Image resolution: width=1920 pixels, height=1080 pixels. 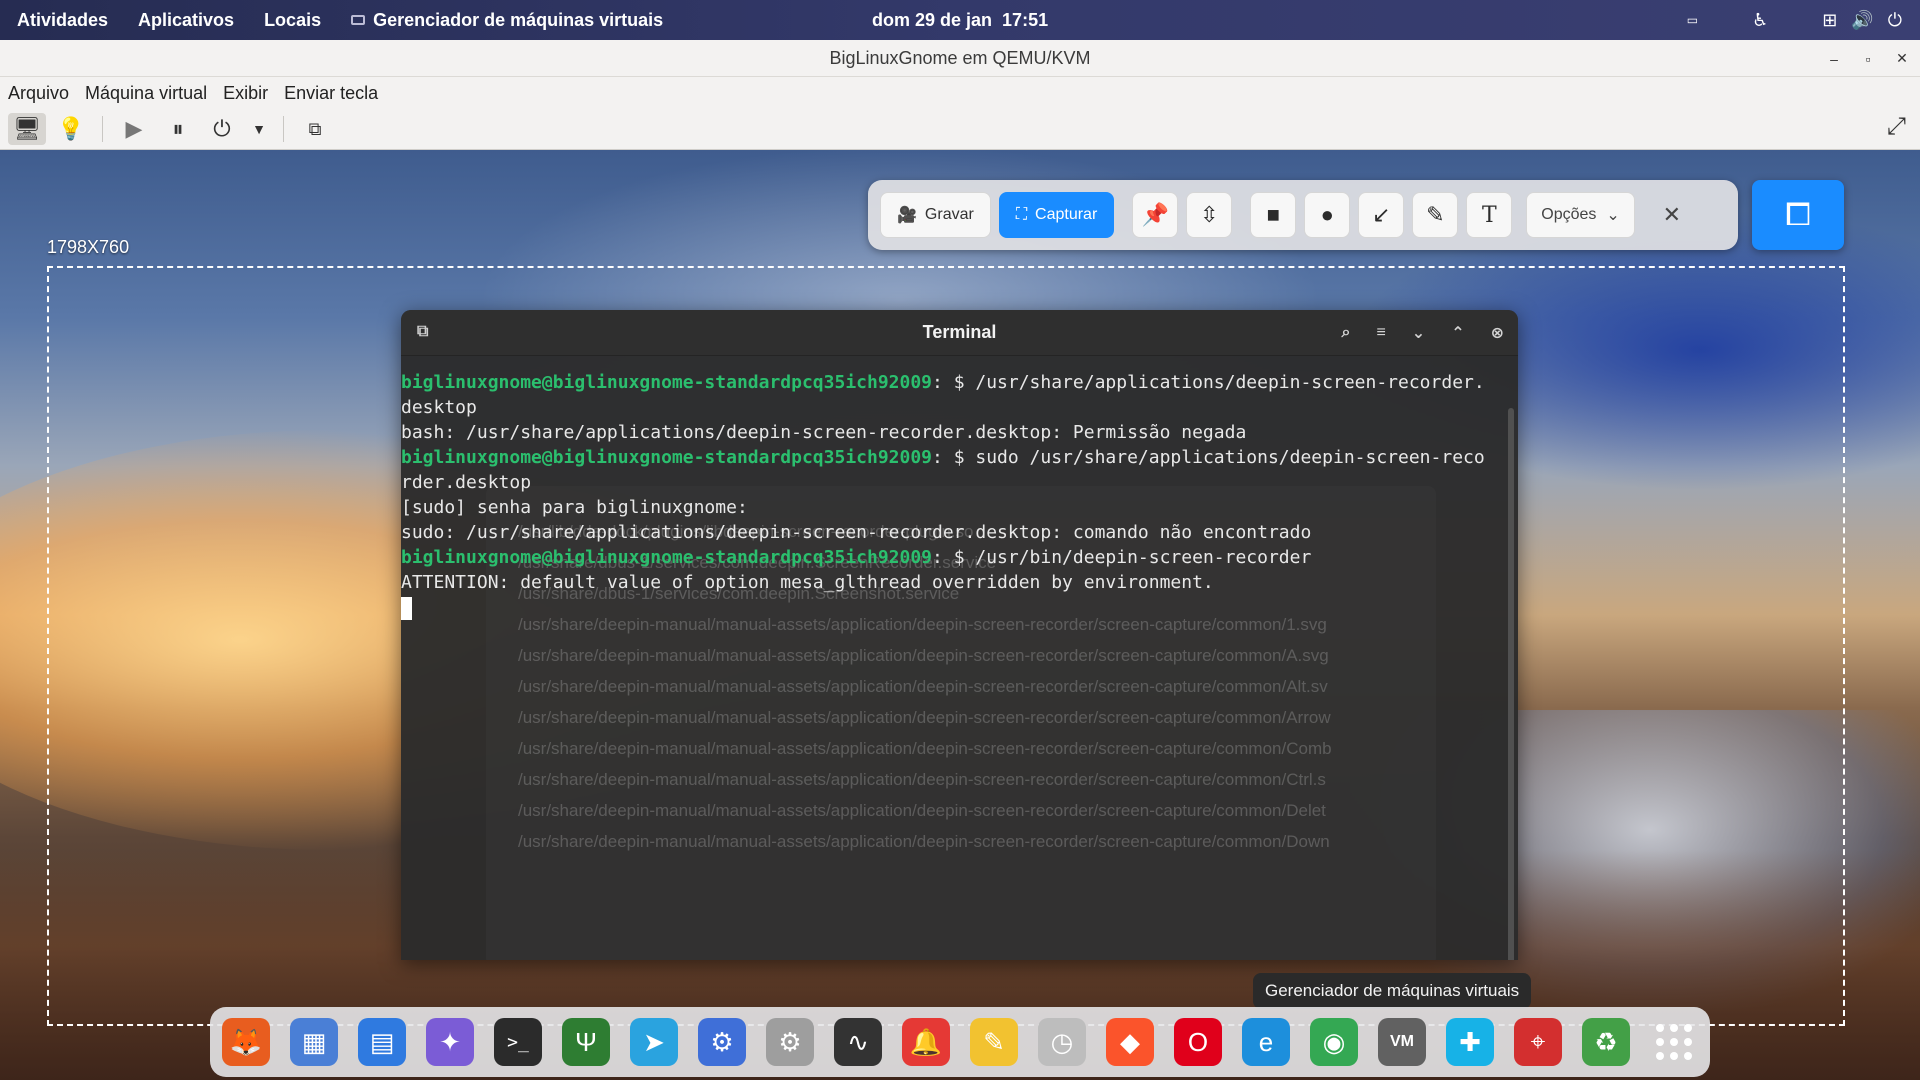 What do you see at coordinates (71, 129) in the screenshot?
I see `details-view-button: 💡` at bounding box center [71, 129].